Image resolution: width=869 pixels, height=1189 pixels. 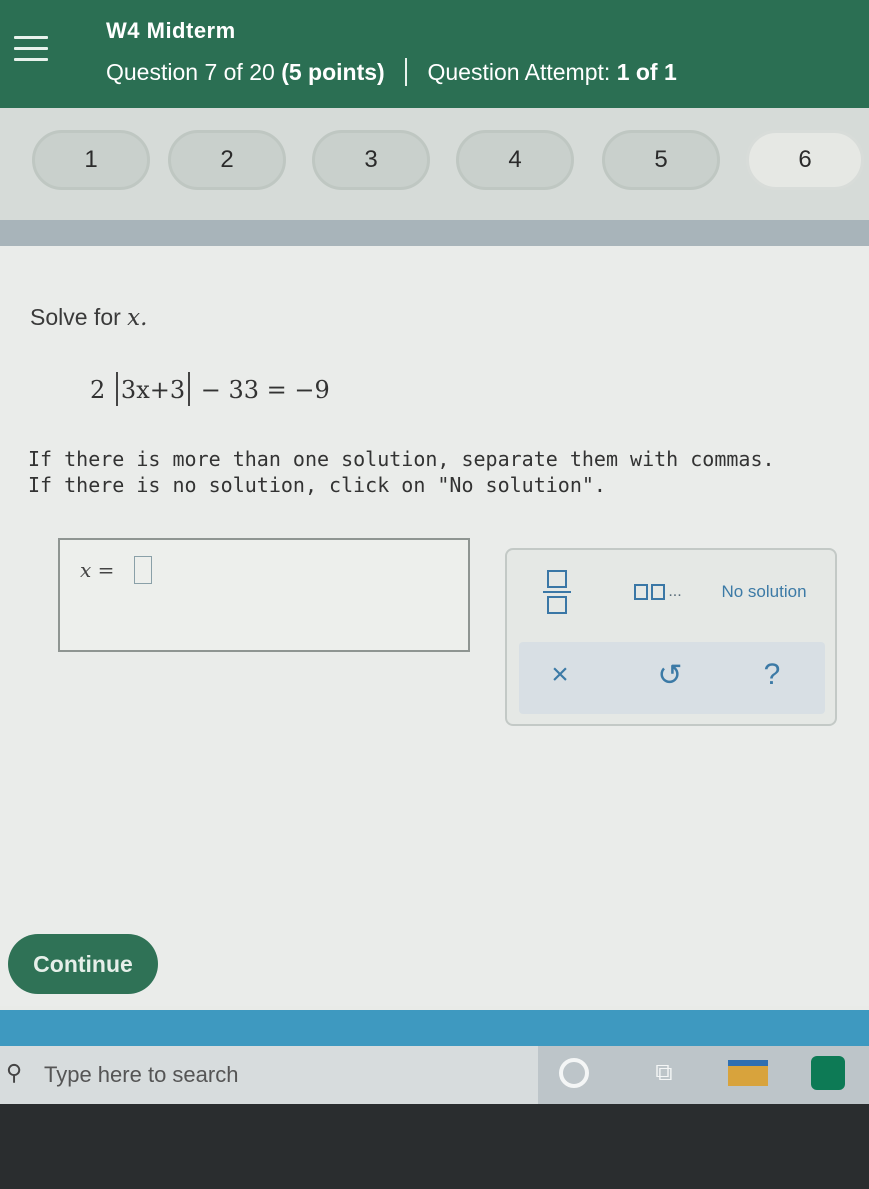 I want to click on equation: 2 3x+3 − 33 = −9, so click(x=210, y=389).